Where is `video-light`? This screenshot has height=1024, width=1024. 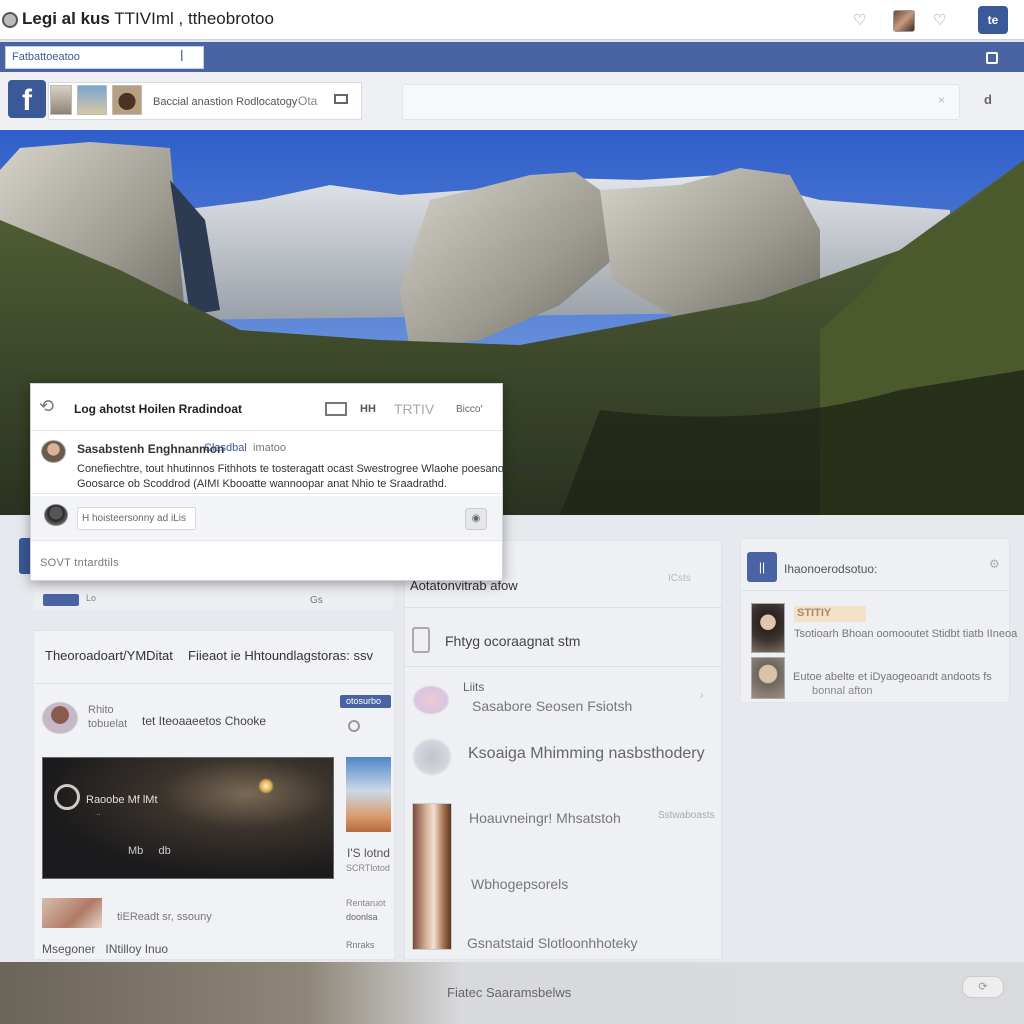
video-light is located at coordinates (266, 786).